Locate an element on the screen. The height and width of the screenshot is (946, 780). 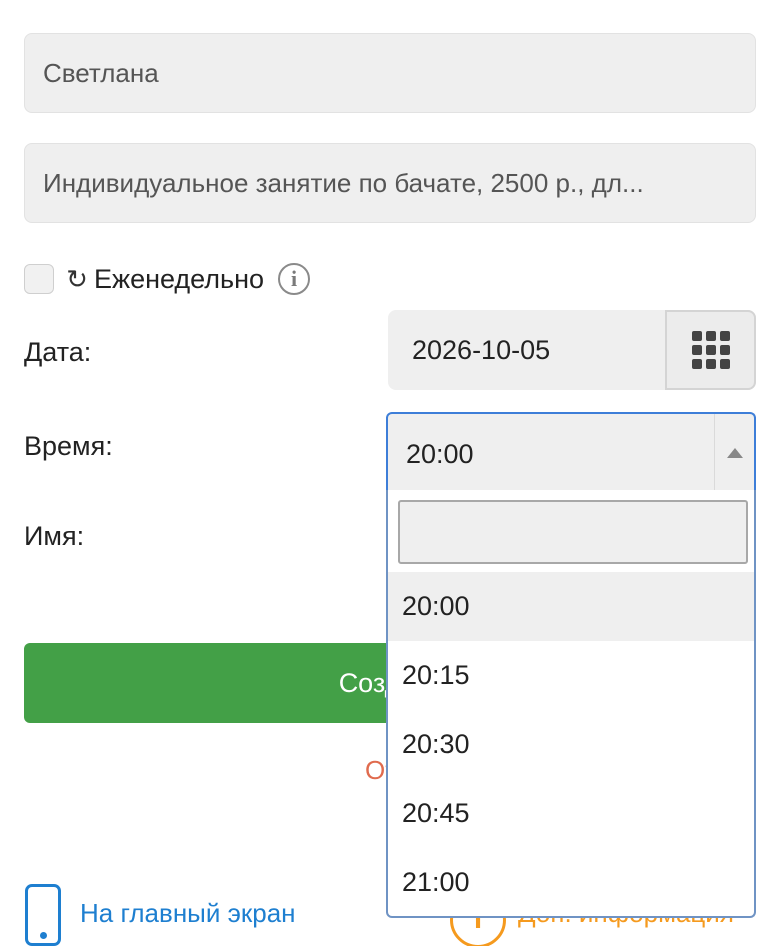
time-option: 20:15 is located at coordinates (571, 675).